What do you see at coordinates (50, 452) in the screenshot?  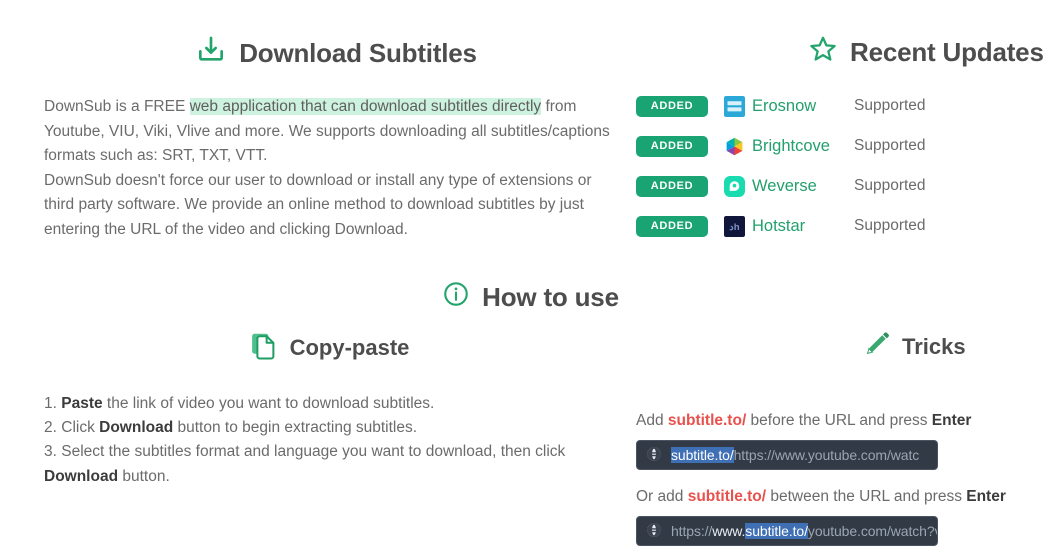 I see `step-3-number: 3.` at bounding box center [50, 452].